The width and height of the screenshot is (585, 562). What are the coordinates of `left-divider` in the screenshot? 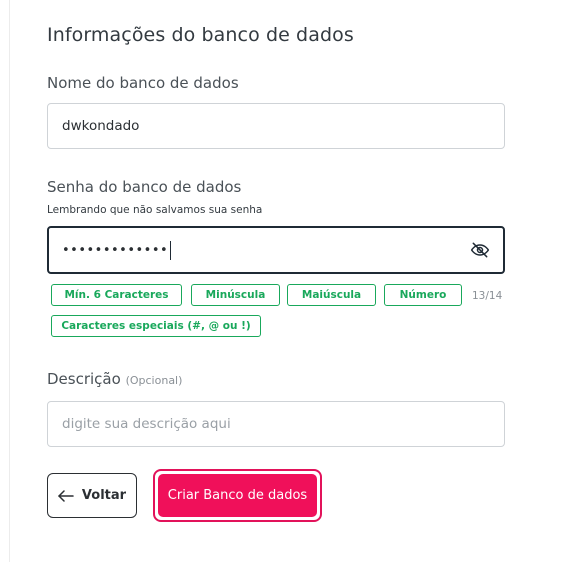 It's located at (9, 281).